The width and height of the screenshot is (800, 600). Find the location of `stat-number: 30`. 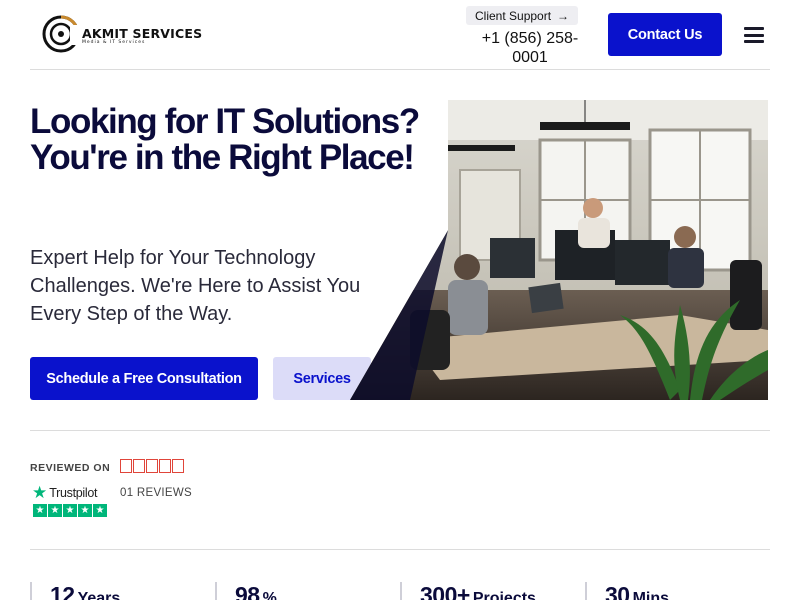

stat-number: 30 is located at coordinates (617, 591).